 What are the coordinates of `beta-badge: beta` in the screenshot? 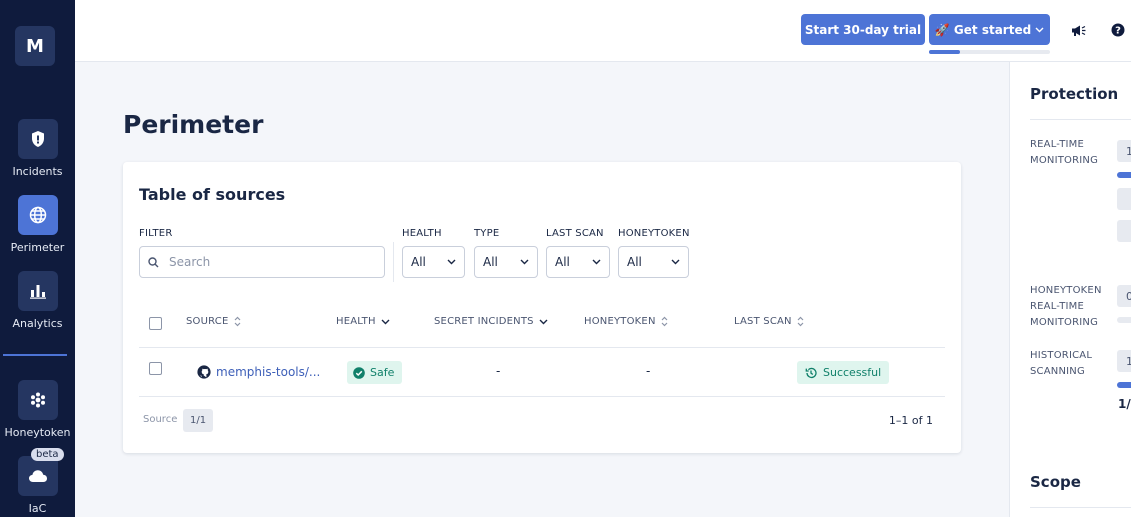 It's located at (47, 454).